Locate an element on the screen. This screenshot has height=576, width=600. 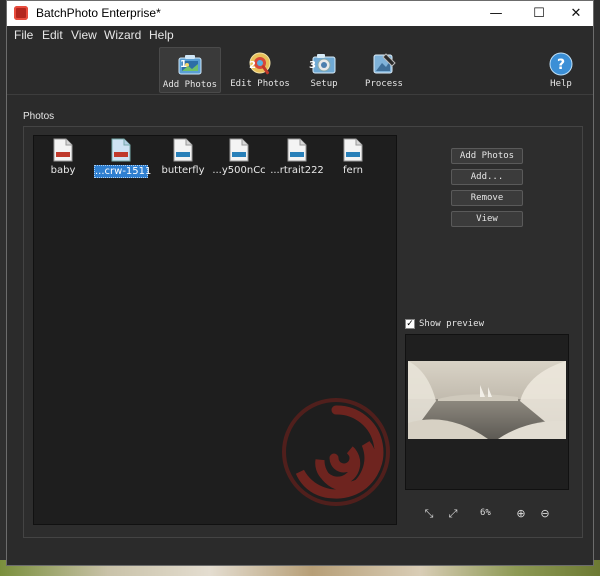
app-logo-icon is located at coordinates (21, 13).